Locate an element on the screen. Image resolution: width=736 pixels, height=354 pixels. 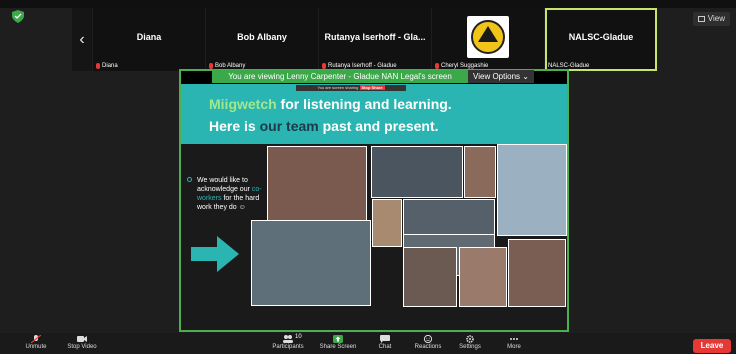
participant-label-text: Diana is located at coordinates (110, 66).